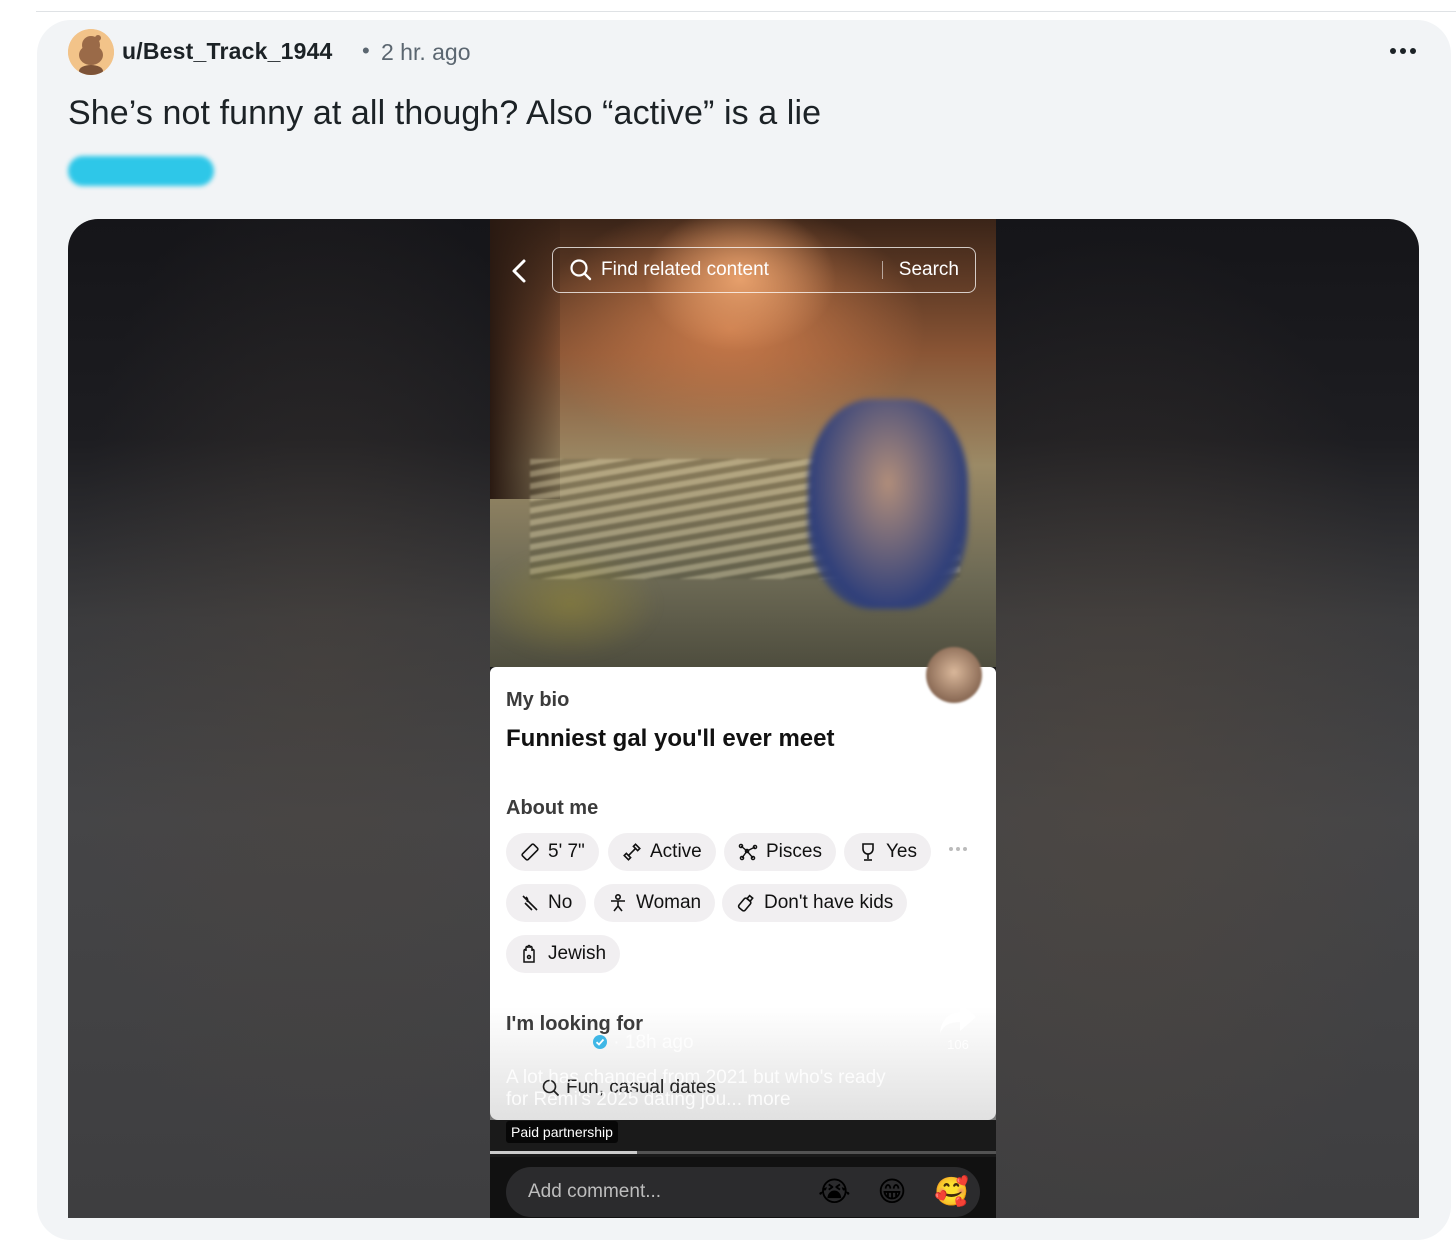 Image resolution: width=1456 pixels, height=1240 pixels. Describe the element at coordinates (546, 903) in the screenshot. I see `chip-smoking: No` at that location.